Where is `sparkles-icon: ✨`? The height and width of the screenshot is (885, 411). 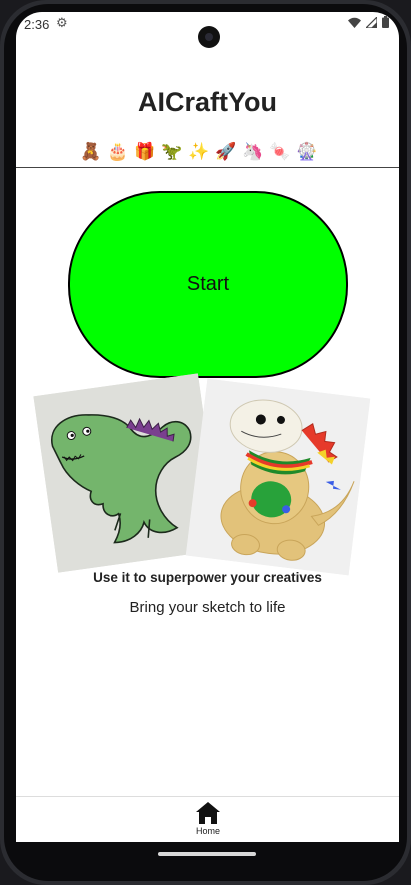
sparkles-icon: ✨ is located at coordinates (199, 152).